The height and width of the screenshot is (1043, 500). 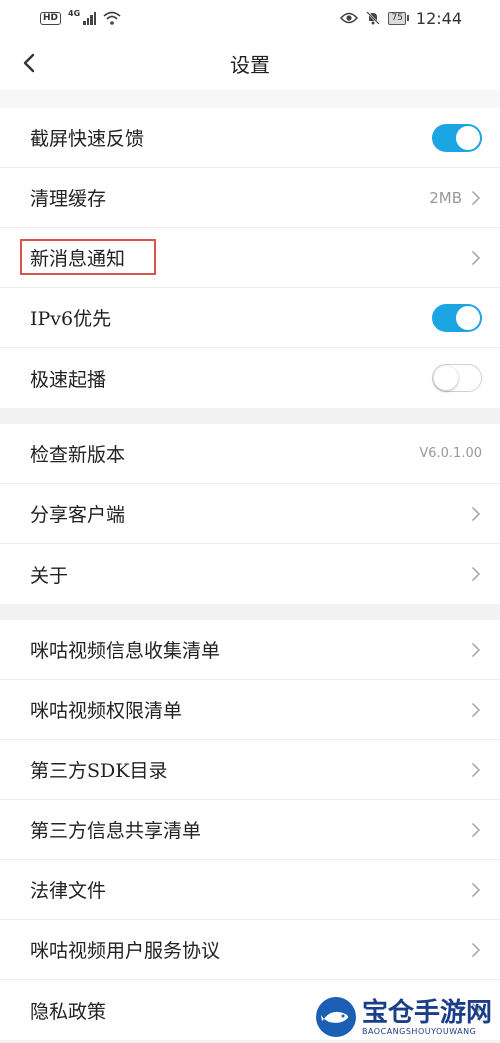 What do you see at coordinates (68, 891) in the screenshot?
I see `row-label: 法律文件` at bounding box center [68, 891].